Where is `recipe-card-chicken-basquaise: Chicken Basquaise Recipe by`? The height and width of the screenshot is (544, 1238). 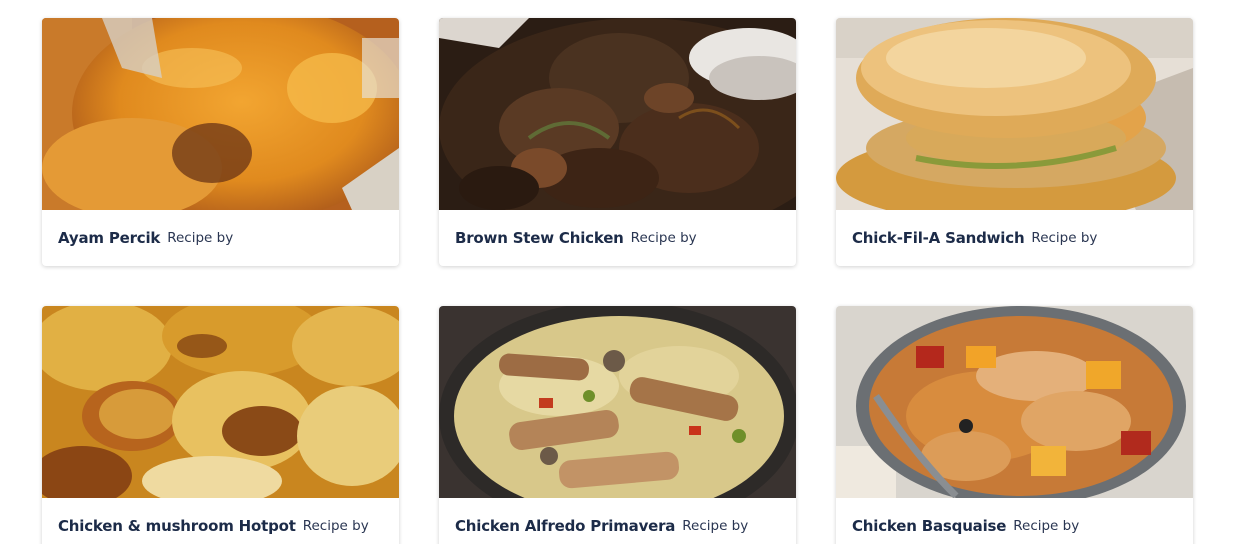
recipe-card-chicken-basquaise: Chicken Basquaise Recipe by is located at coordinates (1014, 425).